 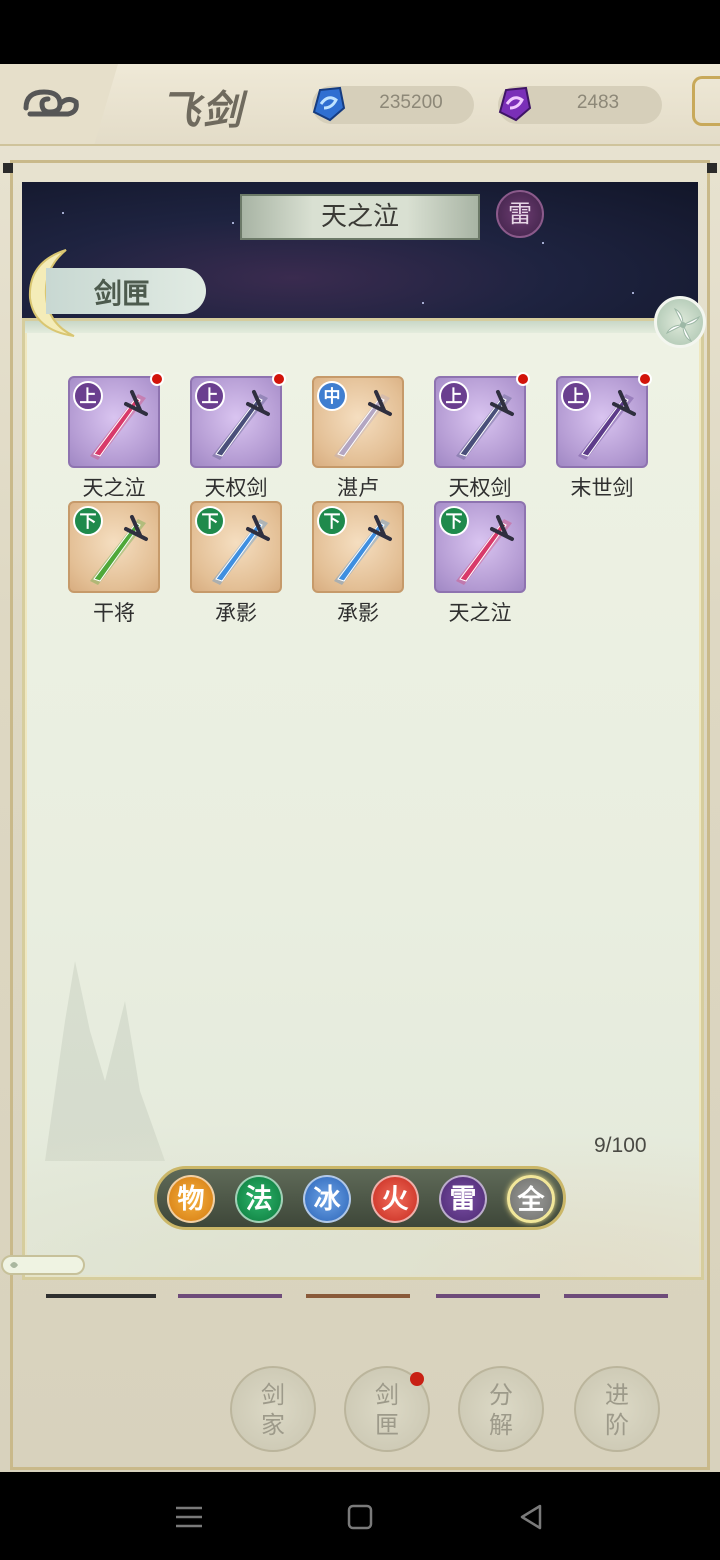 What do you see at coordinates (598, 102) in the screenshot?
I see `currency-2-value: 2483` at bounding box center [598, 102].